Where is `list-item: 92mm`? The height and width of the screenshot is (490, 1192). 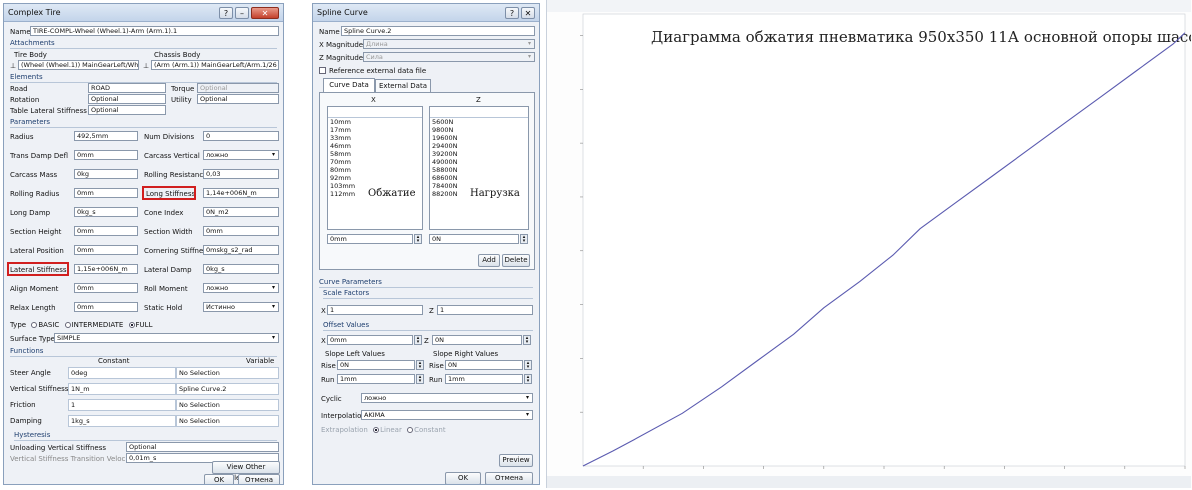
list-item: 92mm is located at coordinates (375, 178).